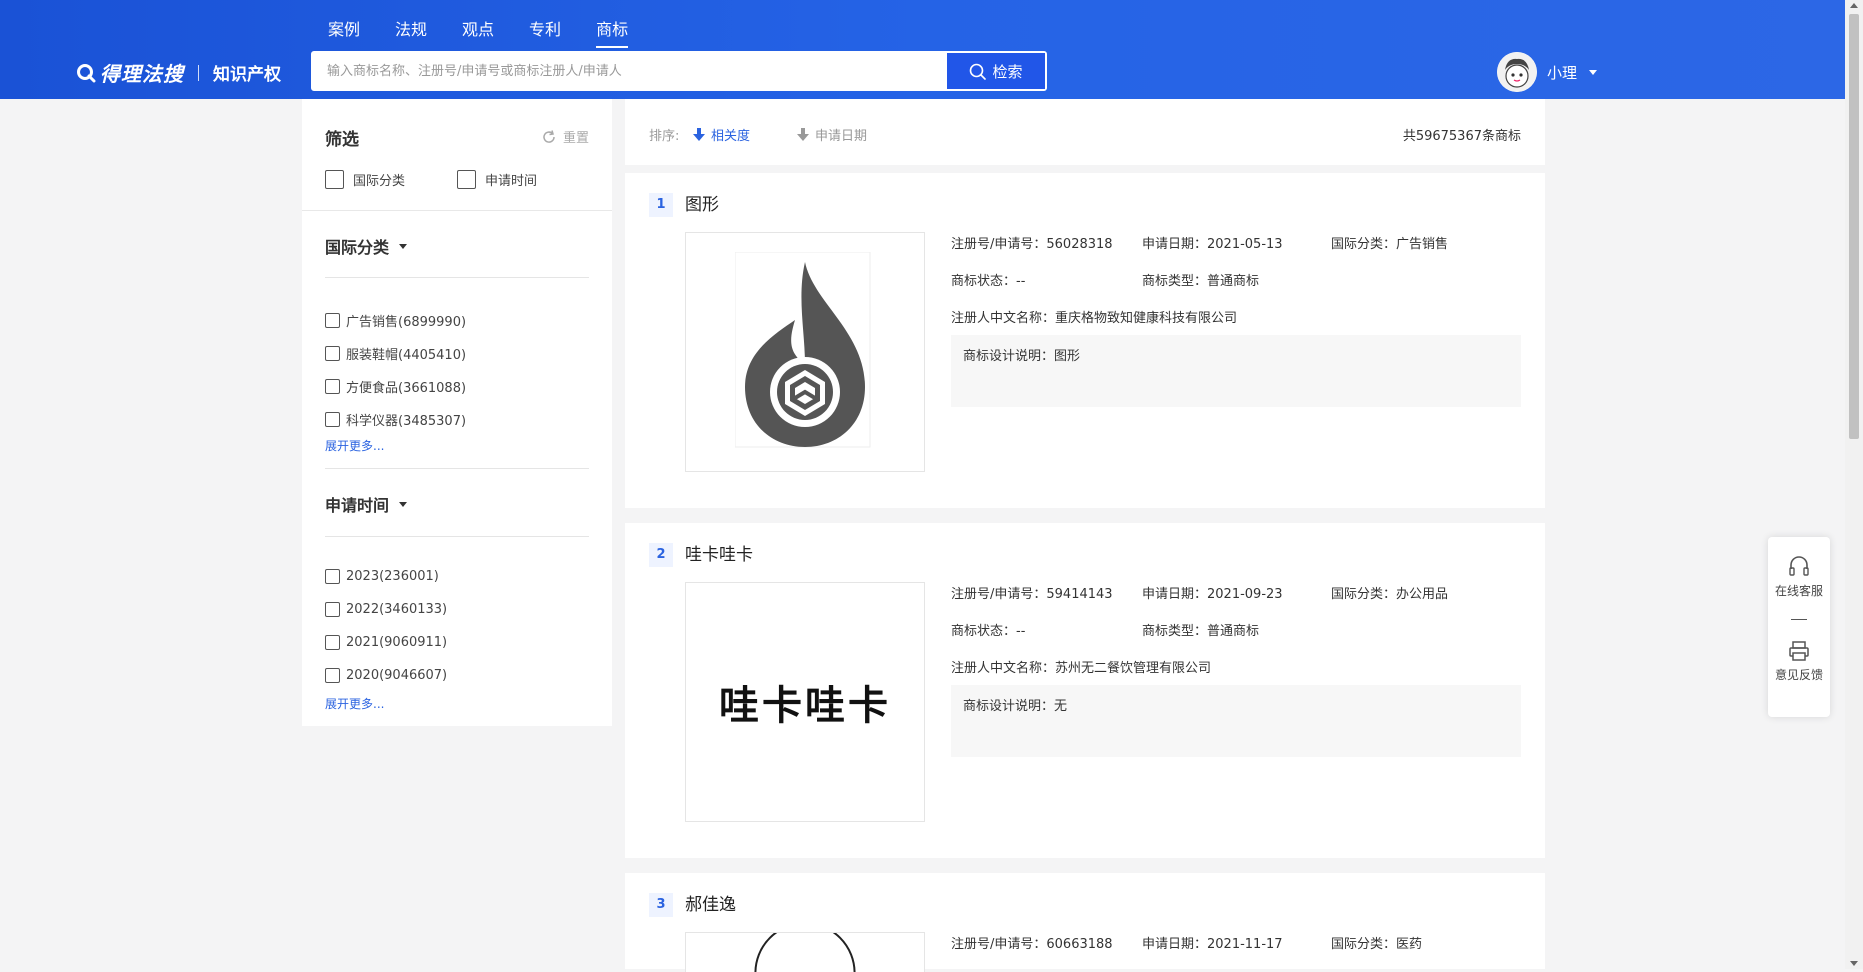 This screenshot has width=1863, height=972. I want to click on logo-divider, so click(198, 73).